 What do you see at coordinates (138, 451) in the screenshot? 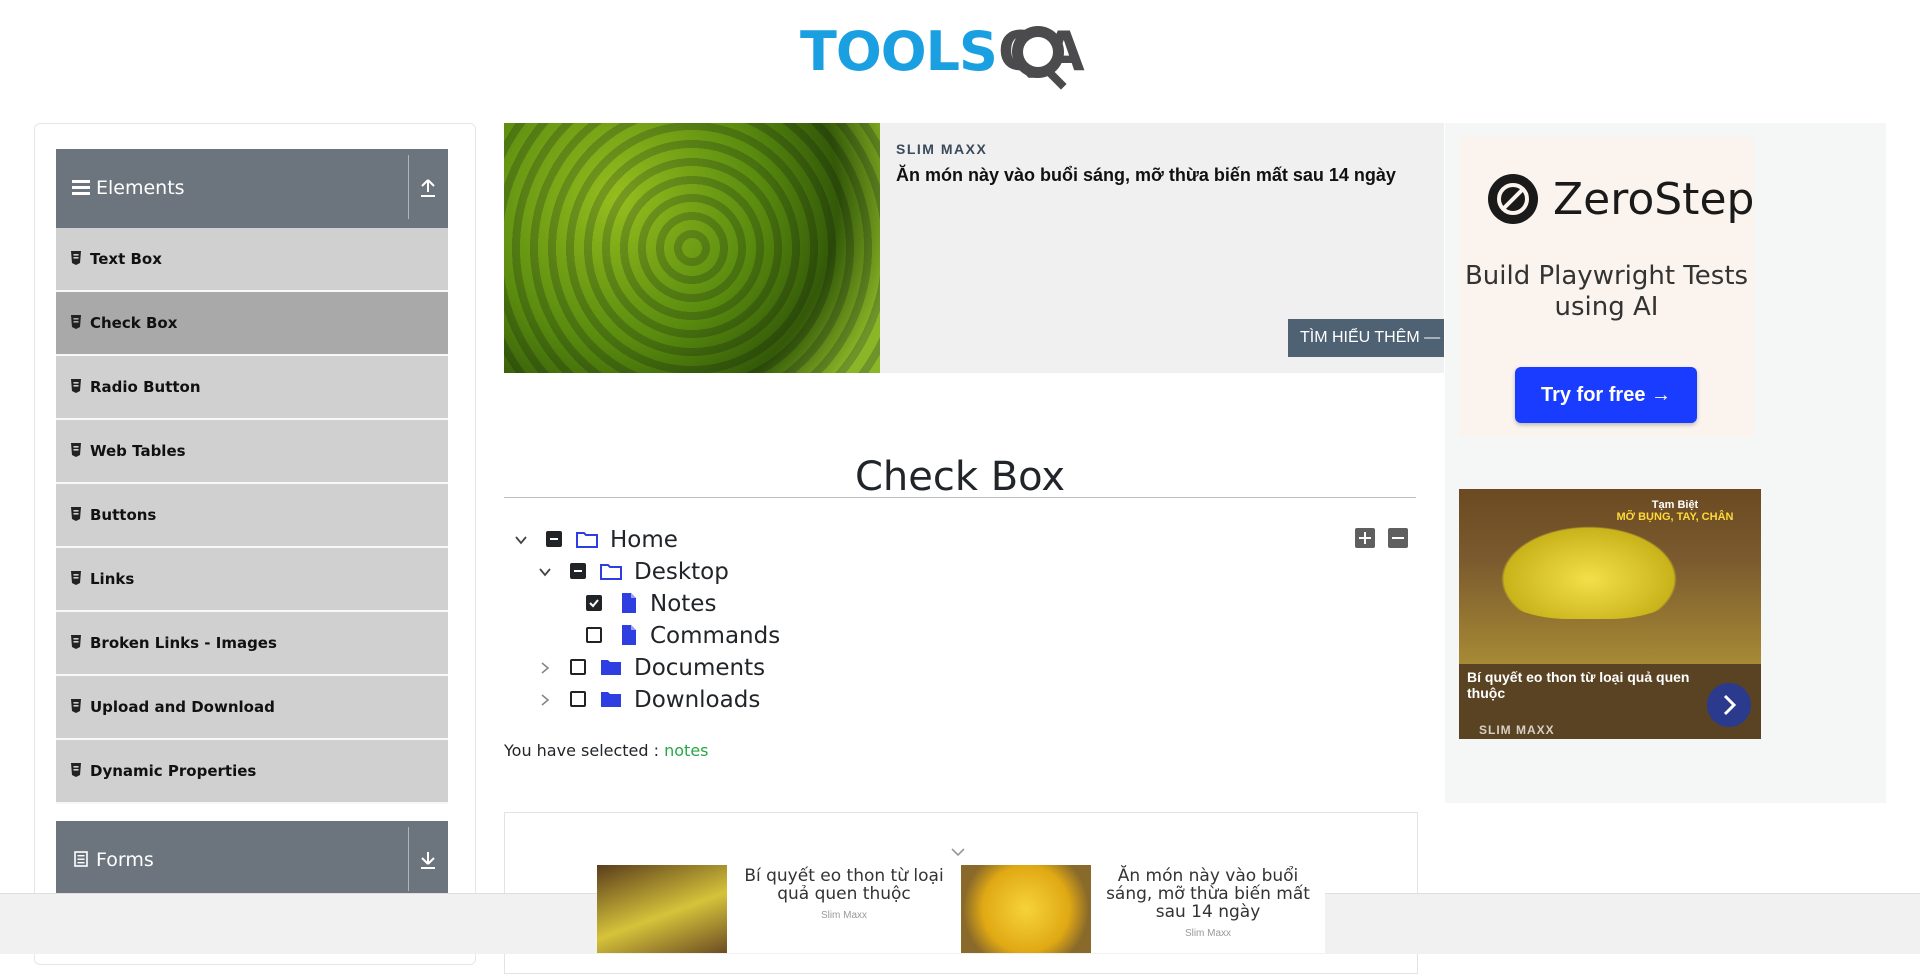
I see `sidebar-item-label: Web Tables` at bounding box center [138, 451].